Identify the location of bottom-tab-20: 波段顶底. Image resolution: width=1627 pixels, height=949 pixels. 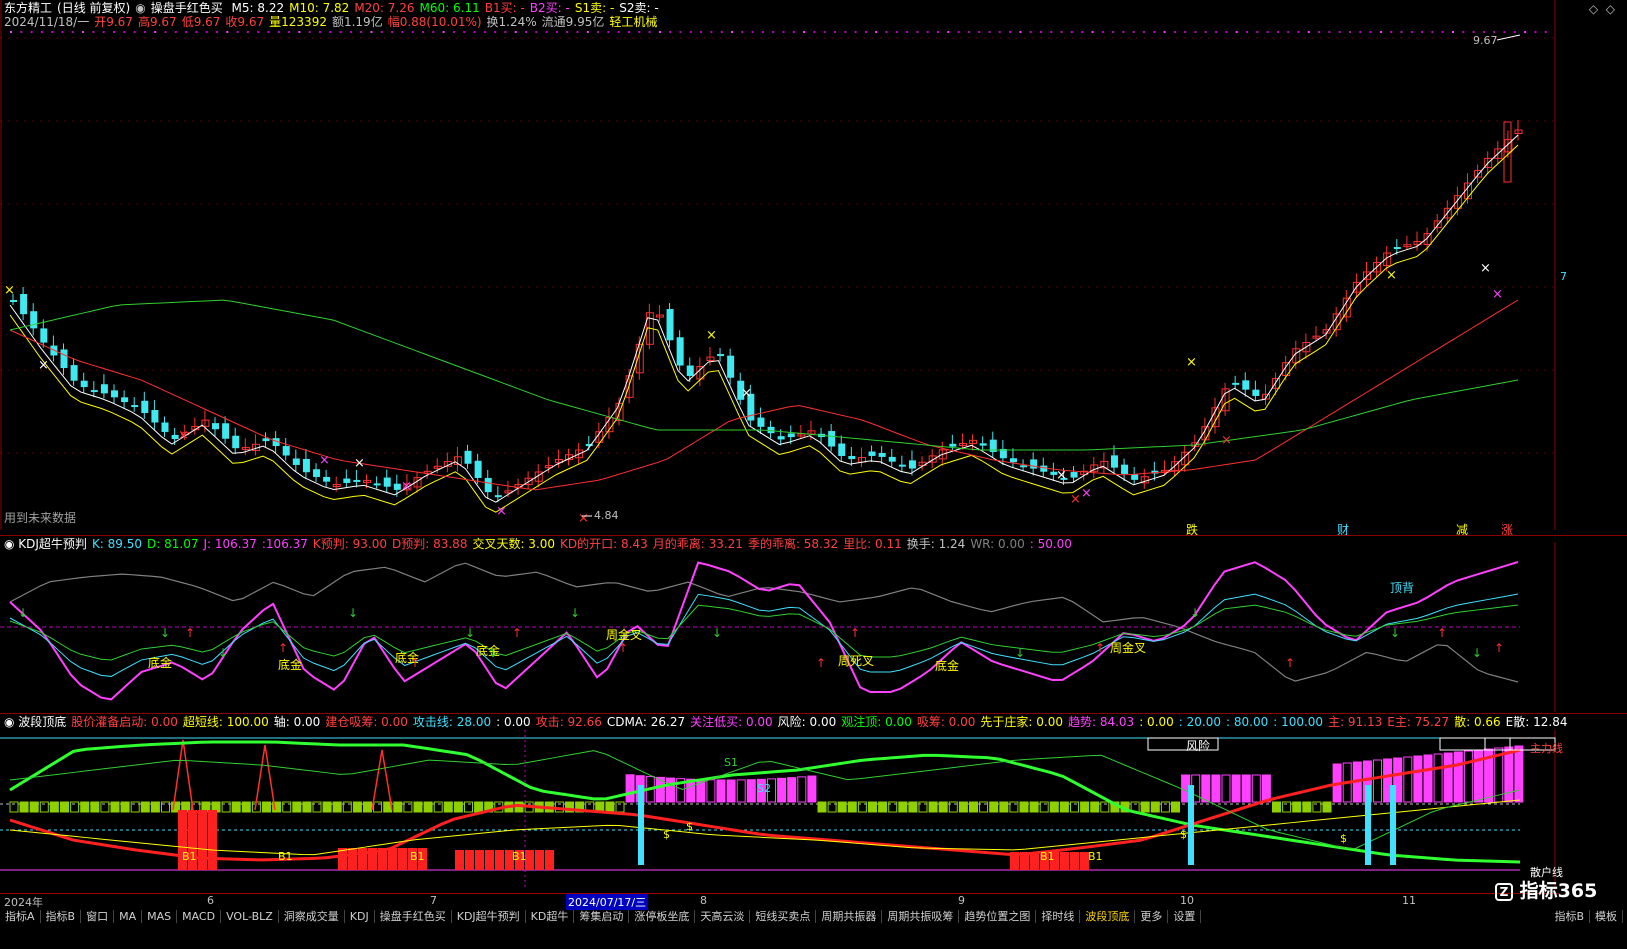
(1108, 916).